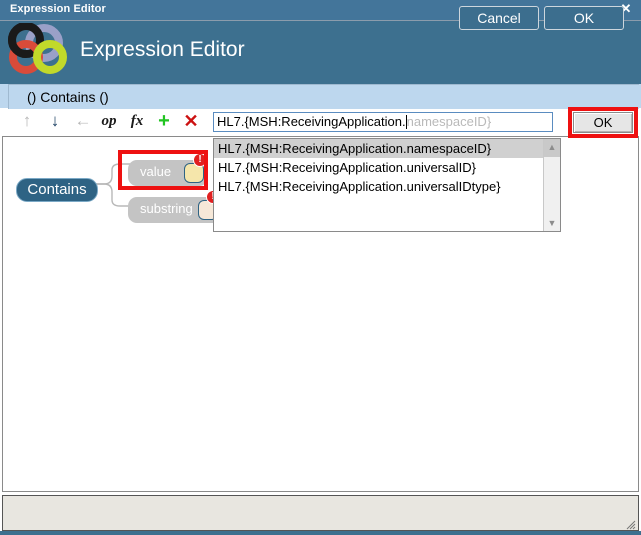 Image resolution: width=641 pixels, height=535 pixels. I want to click on footer-accent-strip, so click(320, 533).